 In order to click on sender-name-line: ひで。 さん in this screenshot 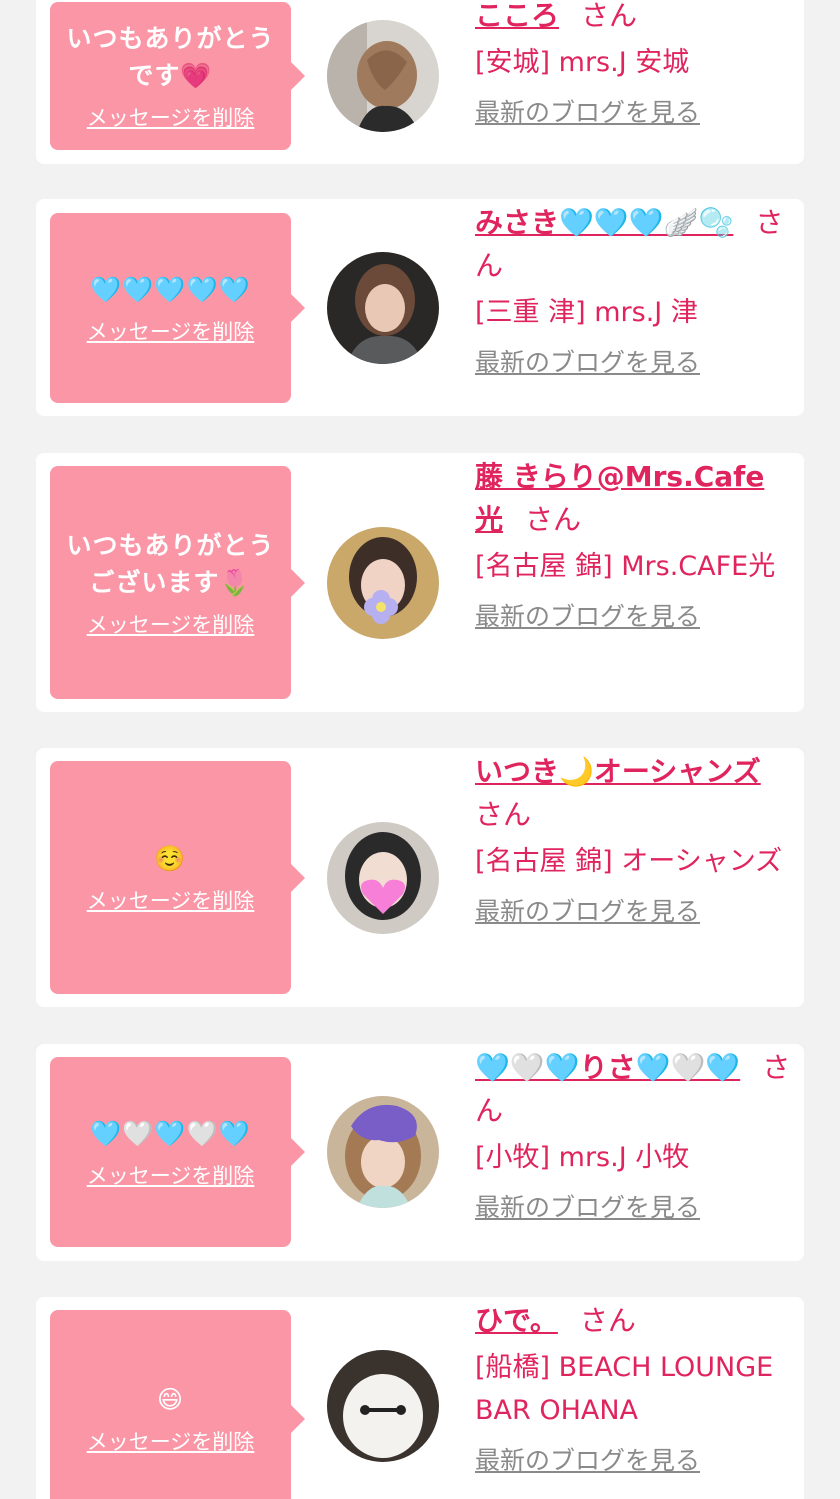, I will do `click(635, 1320)`.